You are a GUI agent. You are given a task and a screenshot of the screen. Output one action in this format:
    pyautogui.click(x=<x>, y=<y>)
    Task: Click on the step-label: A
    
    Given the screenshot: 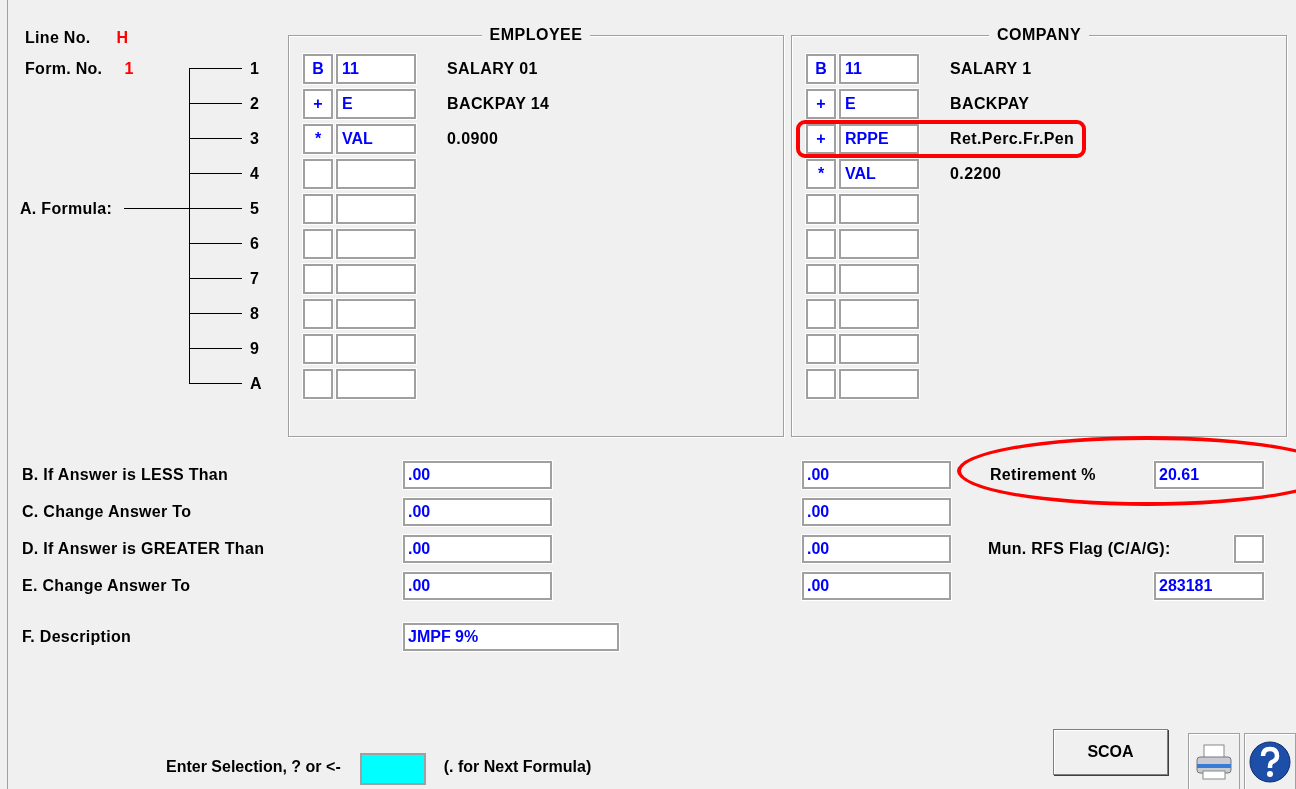 What is the action you would take?
    pyautogui.click(x=256, y=383)
    